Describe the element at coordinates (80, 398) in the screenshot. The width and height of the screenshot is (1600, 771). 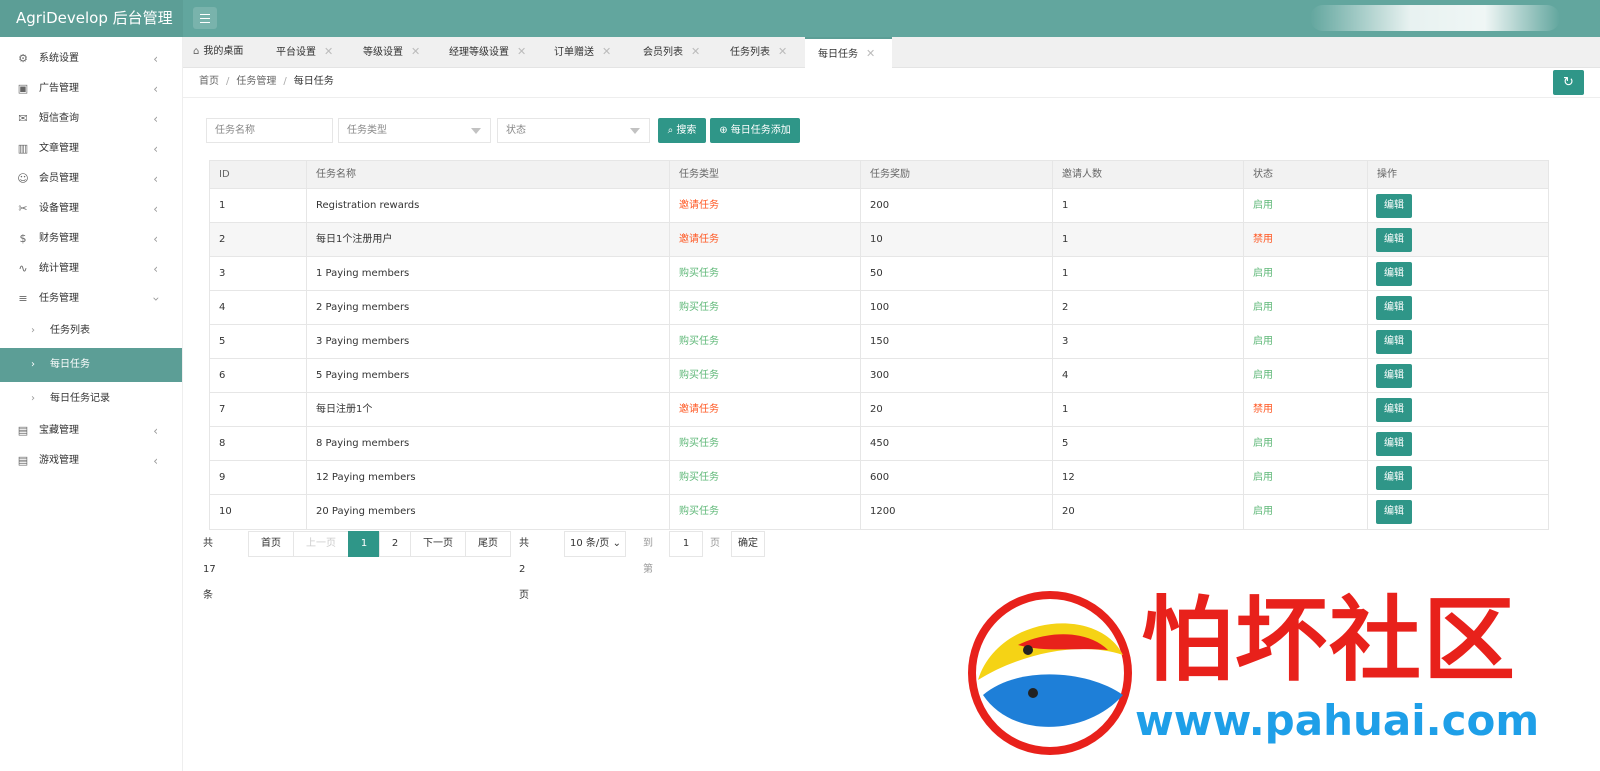
I see `sidebar-item-label: 每日任务记录` at that location.